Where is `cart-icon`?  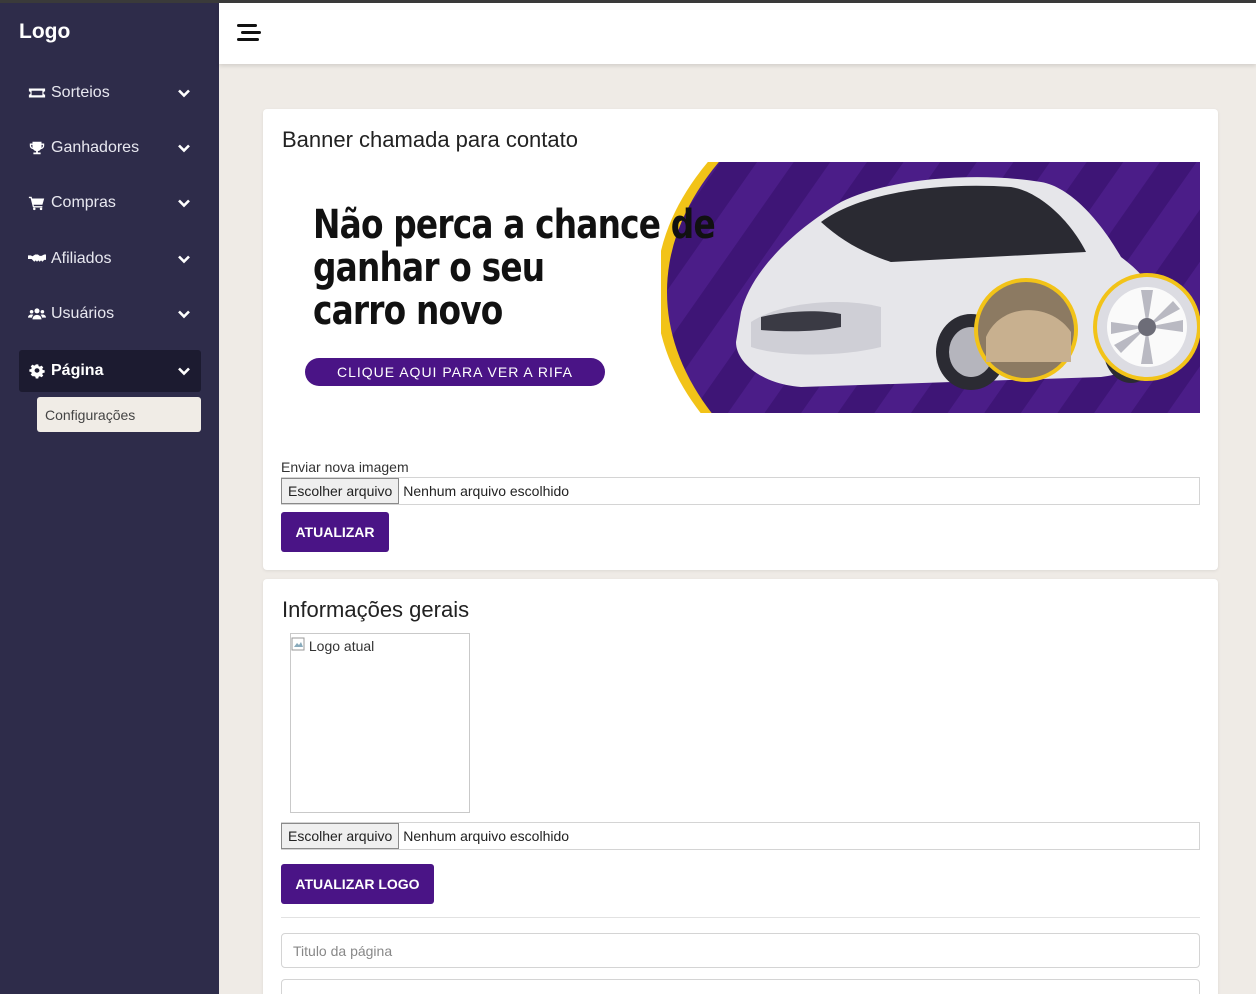 cart-icon is located at coordinates (37, 203).